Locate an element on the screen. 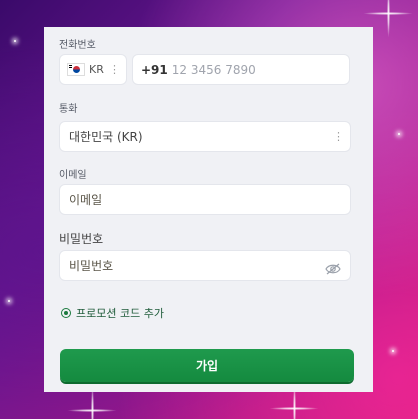  phone-input: +91 12 3456 7890 is located at coordinates (241, 69).